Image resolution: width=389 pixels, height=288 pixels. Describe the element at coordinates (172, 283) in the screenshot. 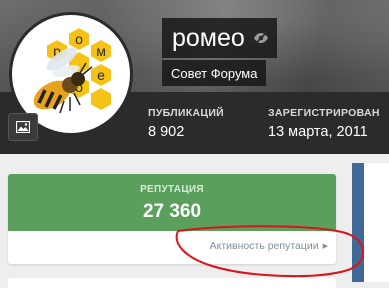

I see `next-card` at that location.